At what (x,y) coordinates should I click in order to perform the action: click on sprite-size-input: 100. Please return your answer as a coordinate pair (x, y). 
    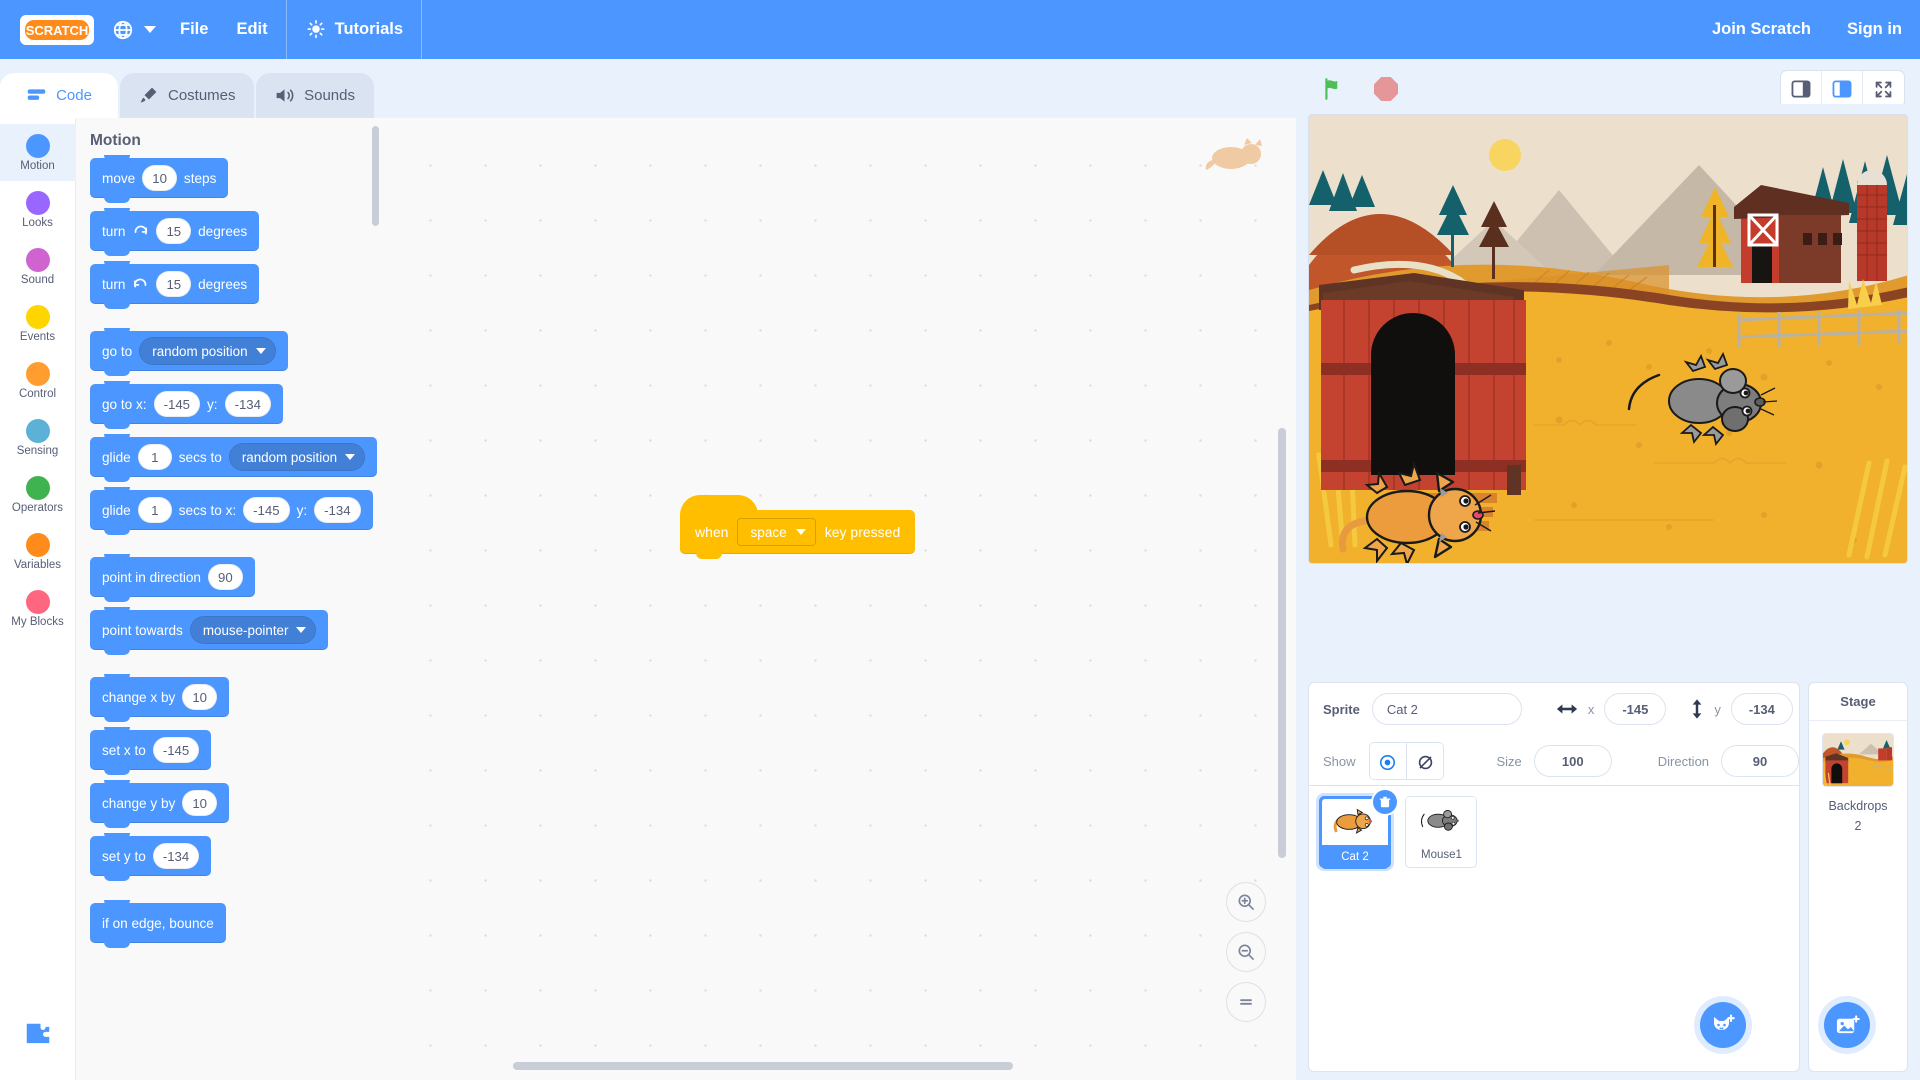
    Looking at the image, I should click on (1572, 761).